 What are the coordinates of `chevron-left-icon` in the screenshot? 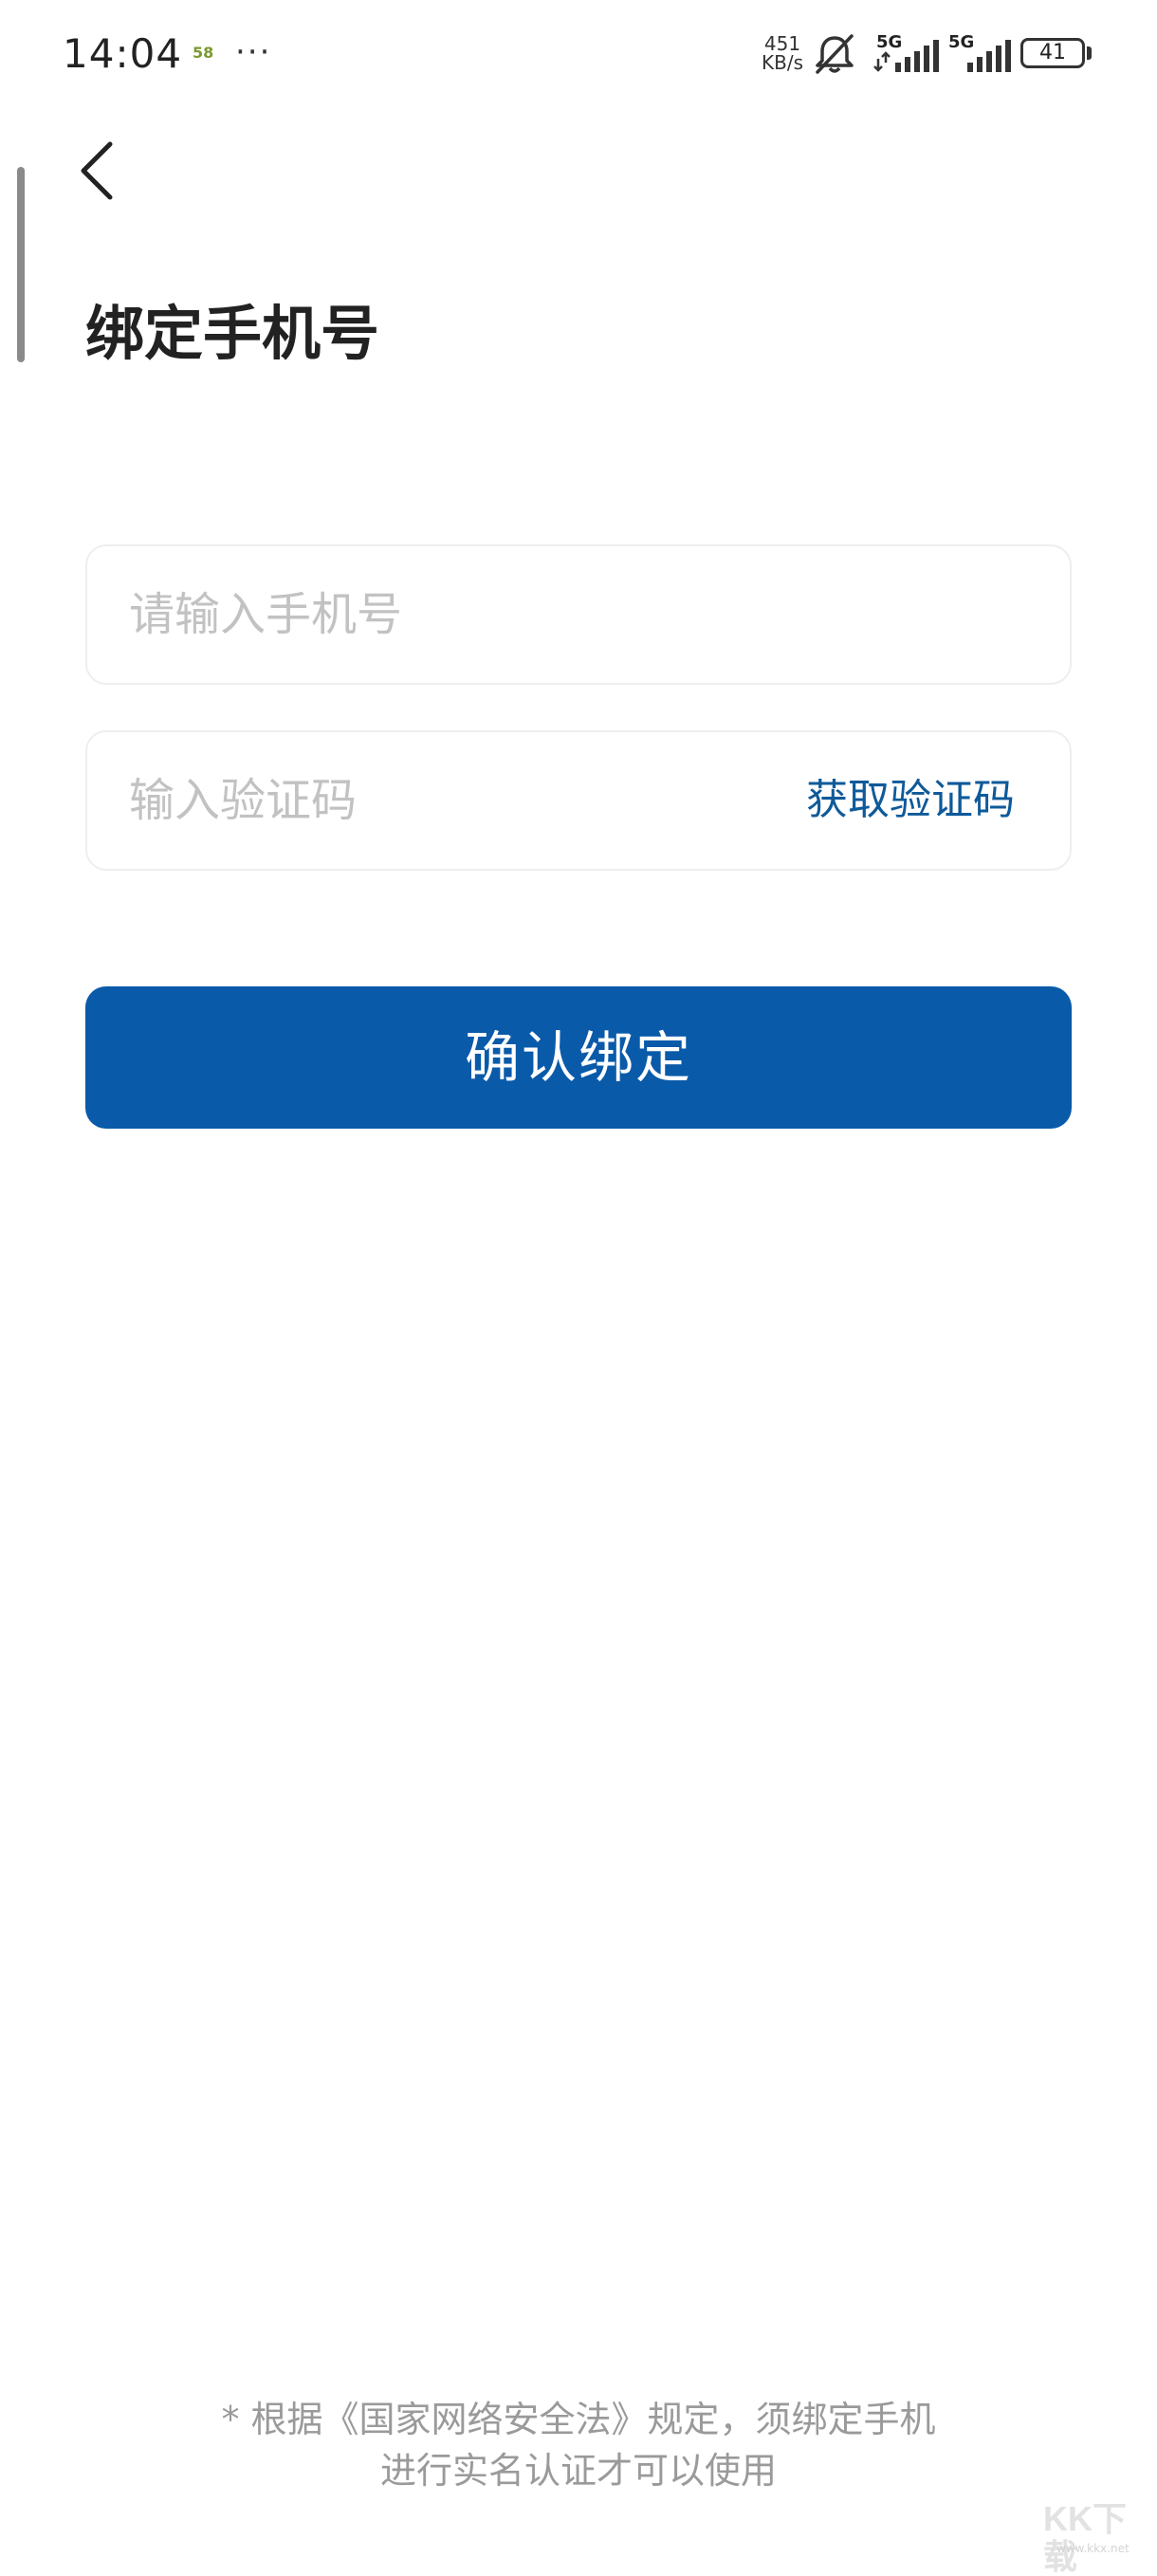 It's located at (97, 170).